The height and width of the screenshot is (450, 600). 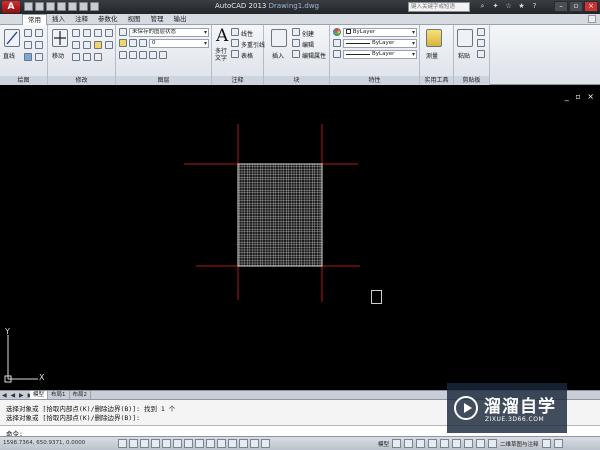 I want to click on copy-clip-icon, so click(x=481, y=43).